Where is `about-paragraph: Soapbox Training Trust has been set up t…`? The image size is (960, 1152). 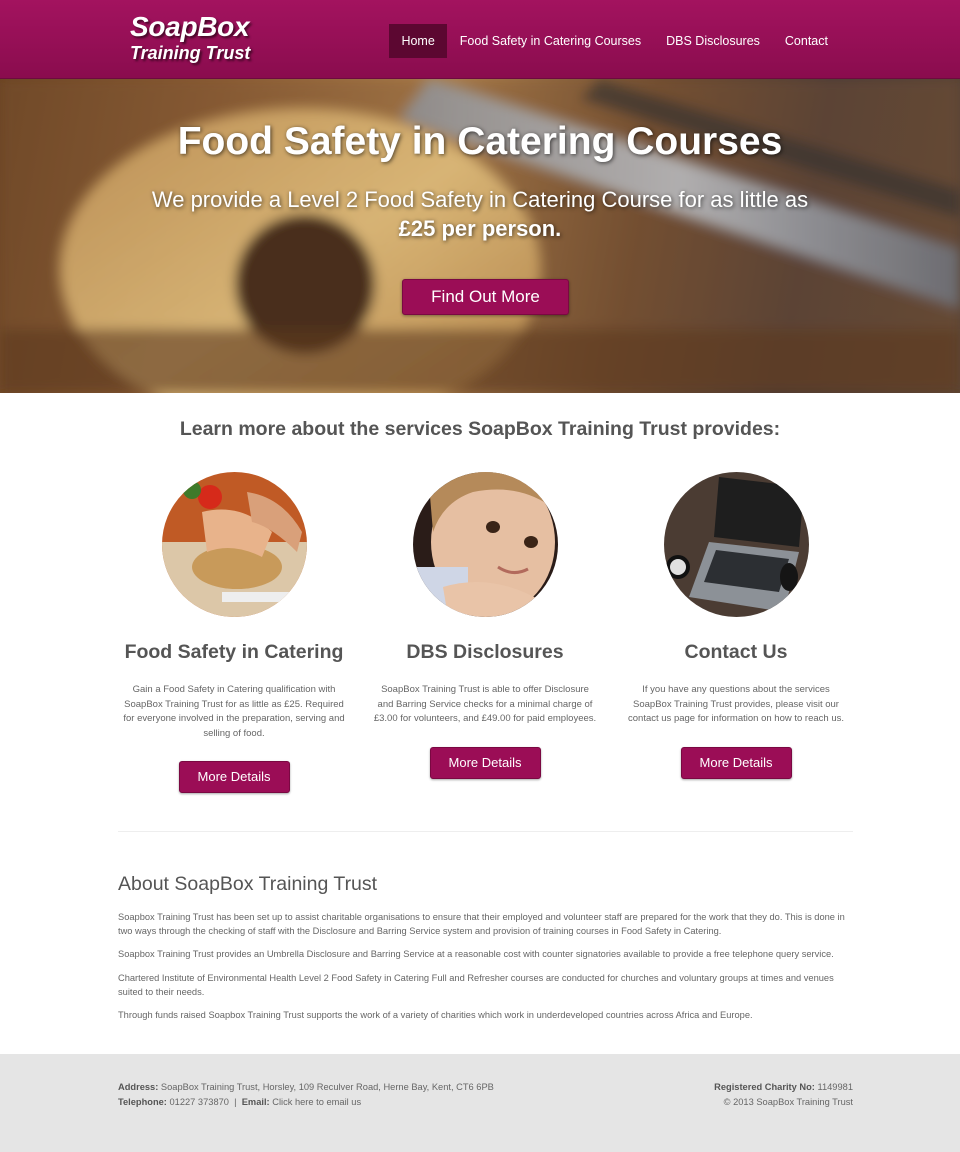 about-paragraph: Soapbox Training Trust has been set up t… is located at coordinates (481, 924).